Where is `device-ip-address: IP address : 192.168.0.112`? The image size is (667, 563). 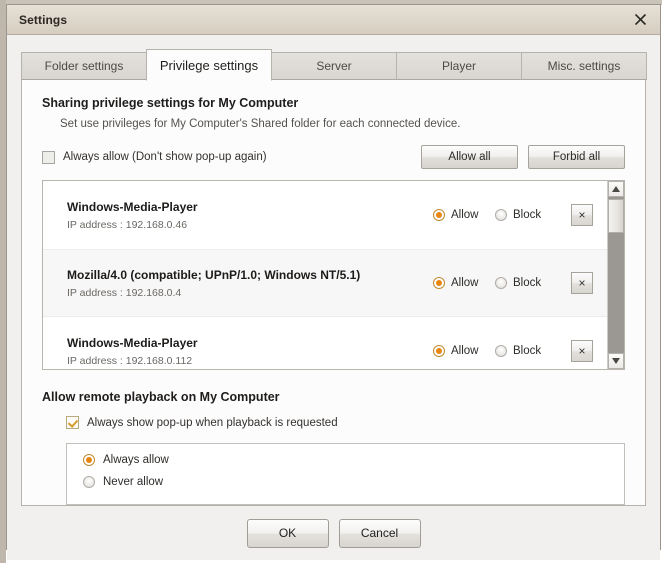 device-ip-address: IP address : 192.168.0.112 is located at coordinates (130, 360).